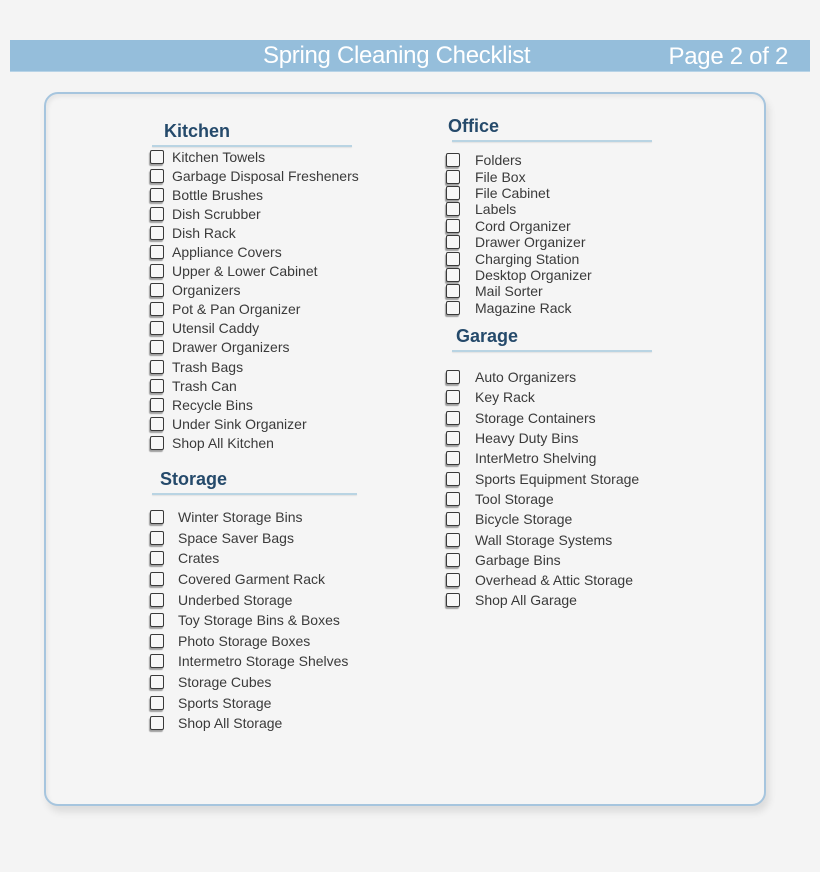 Image resolution: width=820 pixels, height=872 pixels. I want to click on checklist-item: Wall Storage Systems, so click(549, 539).